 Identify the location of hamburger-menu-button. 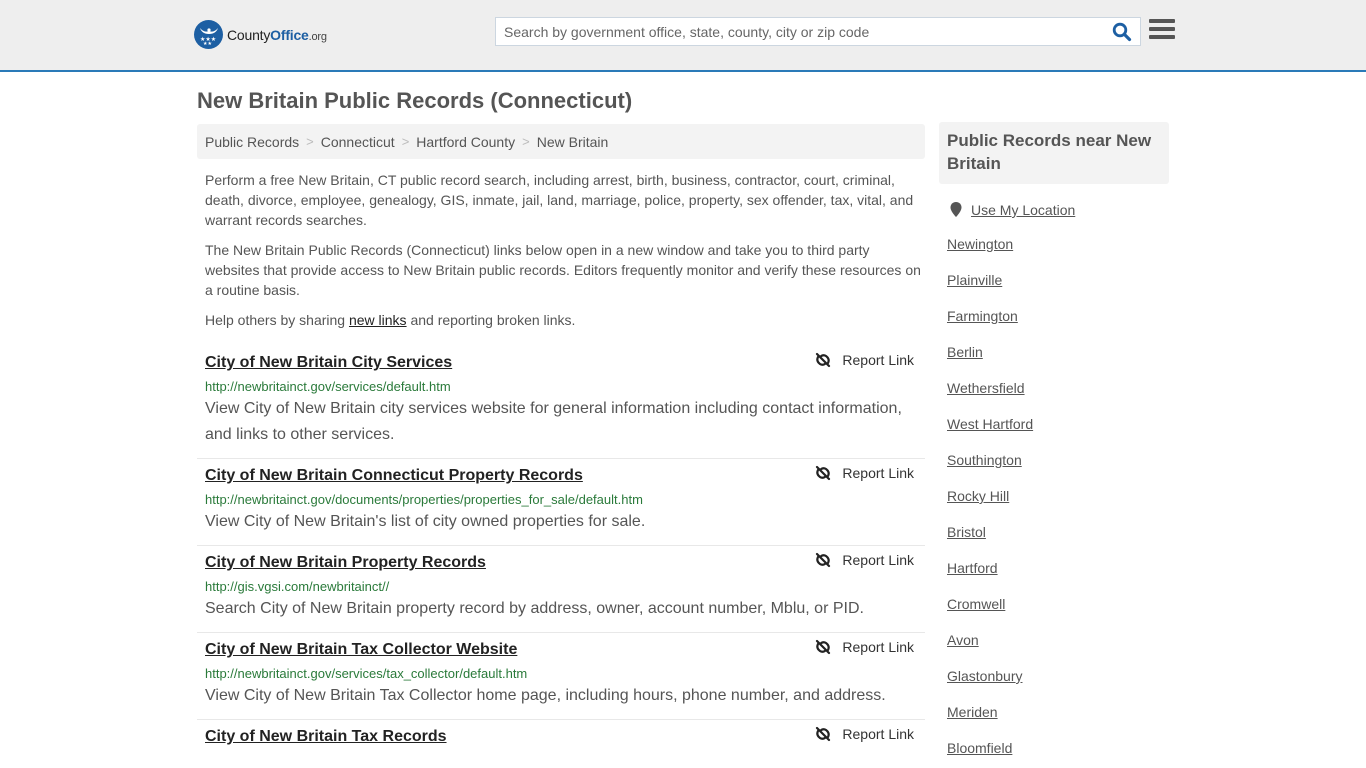
(1162, 31).